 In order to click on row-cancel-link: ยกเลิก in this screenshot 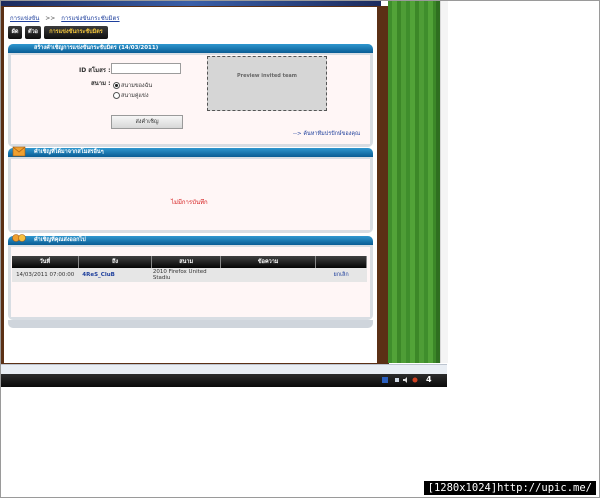, I will do `click(341, 275)`.